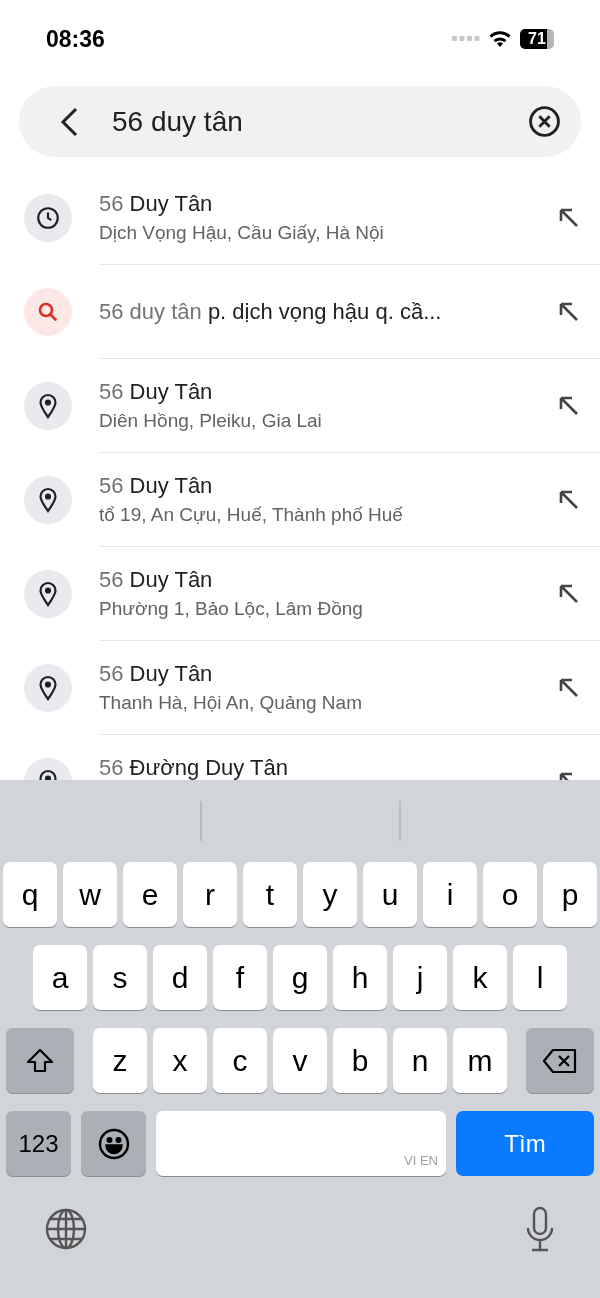 The height and width of the screenshot is (1298, 600). Describe the element at coordinates (75, 39) in the screenshot. I see `status-time: 08:36` at that location.